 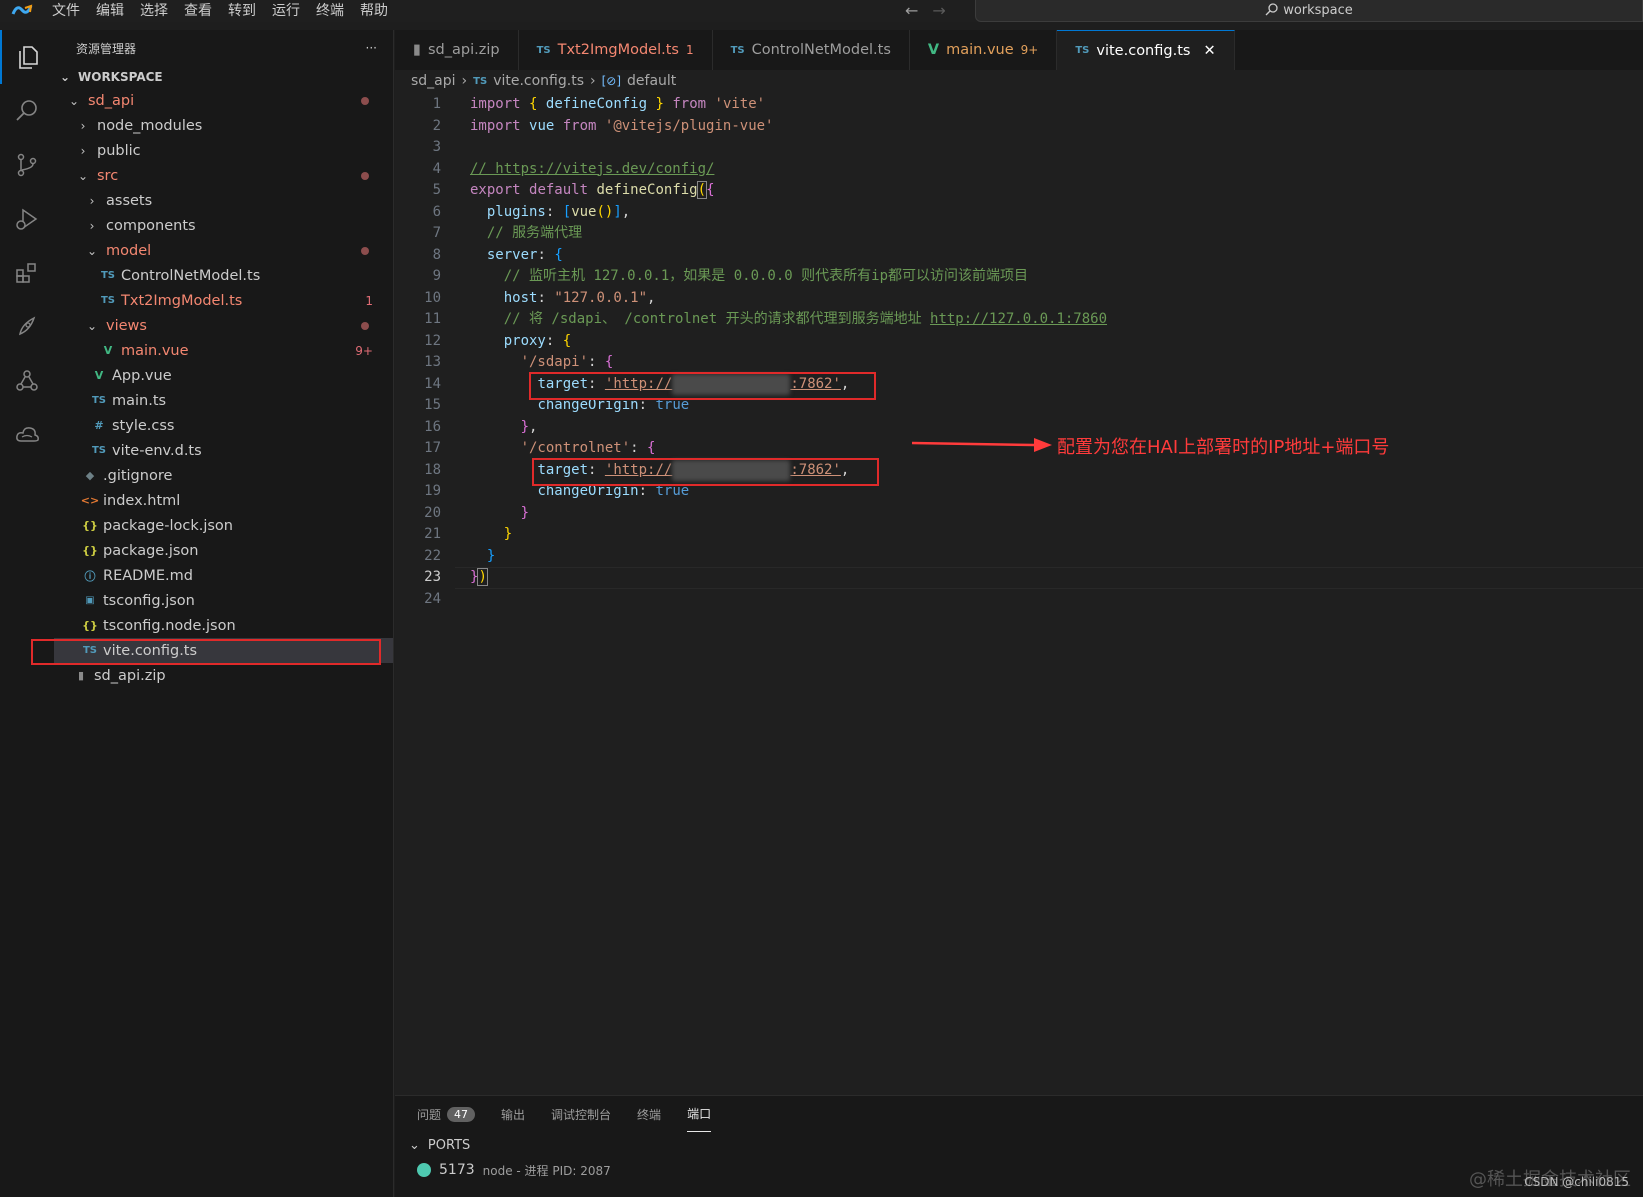 What do you see at coordinates (223, 350) in the screenshot?
I see `tree-item: Vmain.vue 9+` at bounding box center [223, 350].